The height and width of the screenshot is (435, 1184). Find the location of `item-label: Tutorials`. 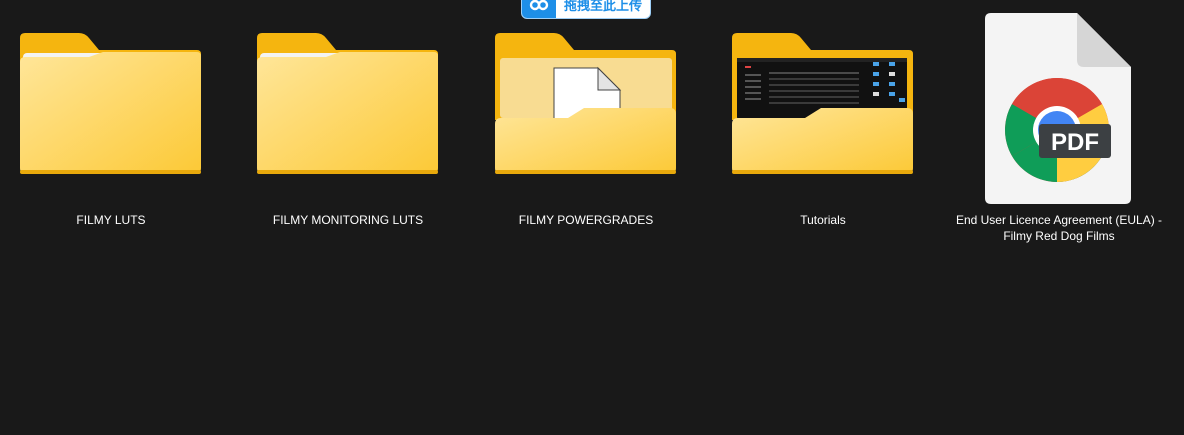

item-label: Tutorials is located at coordinates (823, 220).